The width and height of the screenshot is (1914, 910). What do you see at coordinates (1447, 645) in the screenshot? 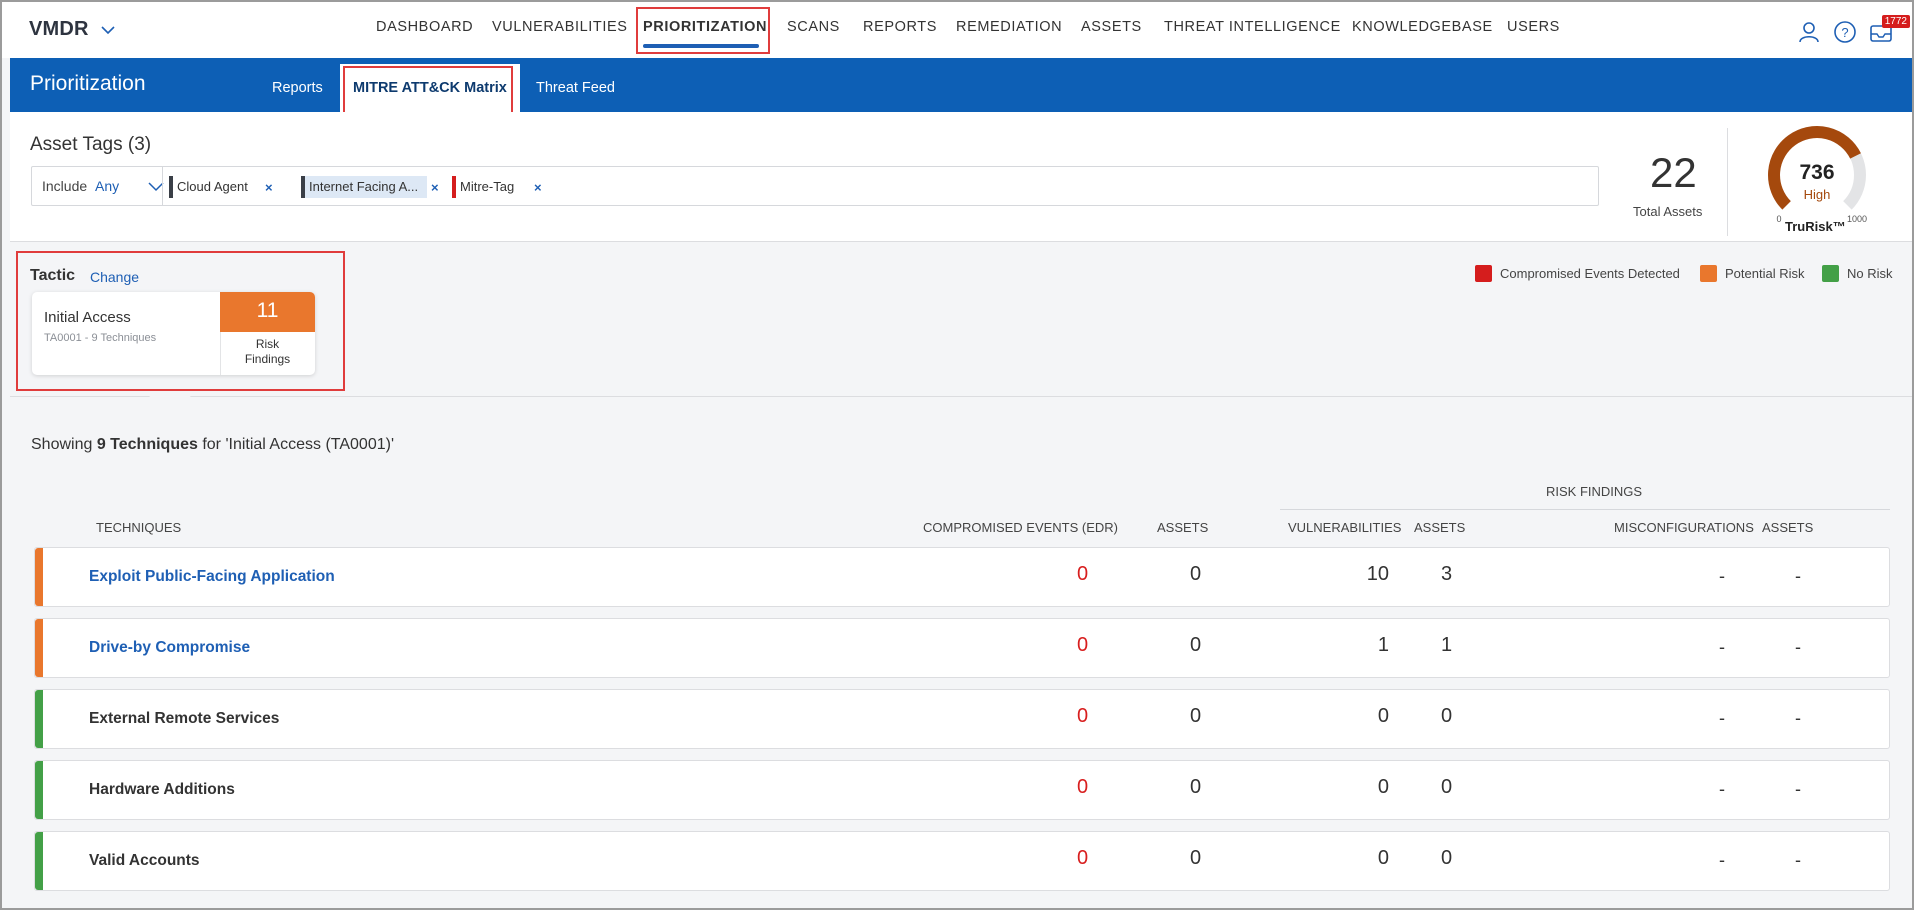
I see `vuln-assets-value: 1` at bounding box center [1447, 645].